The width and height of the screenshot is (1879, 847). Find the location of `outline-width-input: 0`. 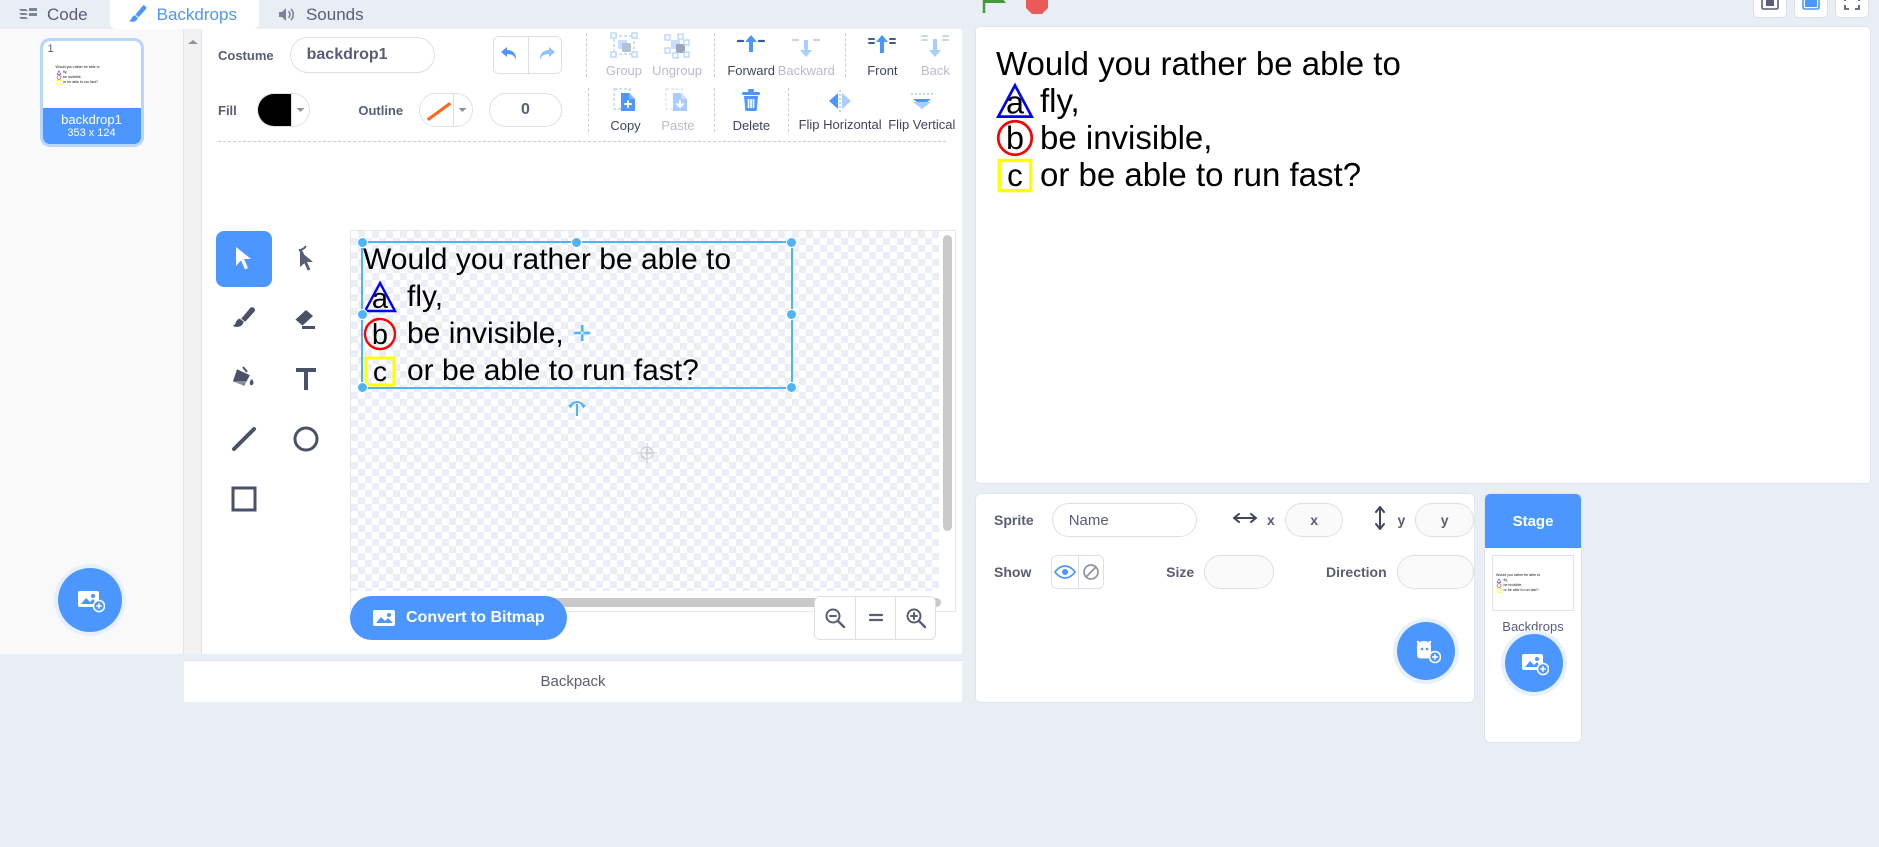

outline-width-input: 0 is located at coordinates (525, 110).